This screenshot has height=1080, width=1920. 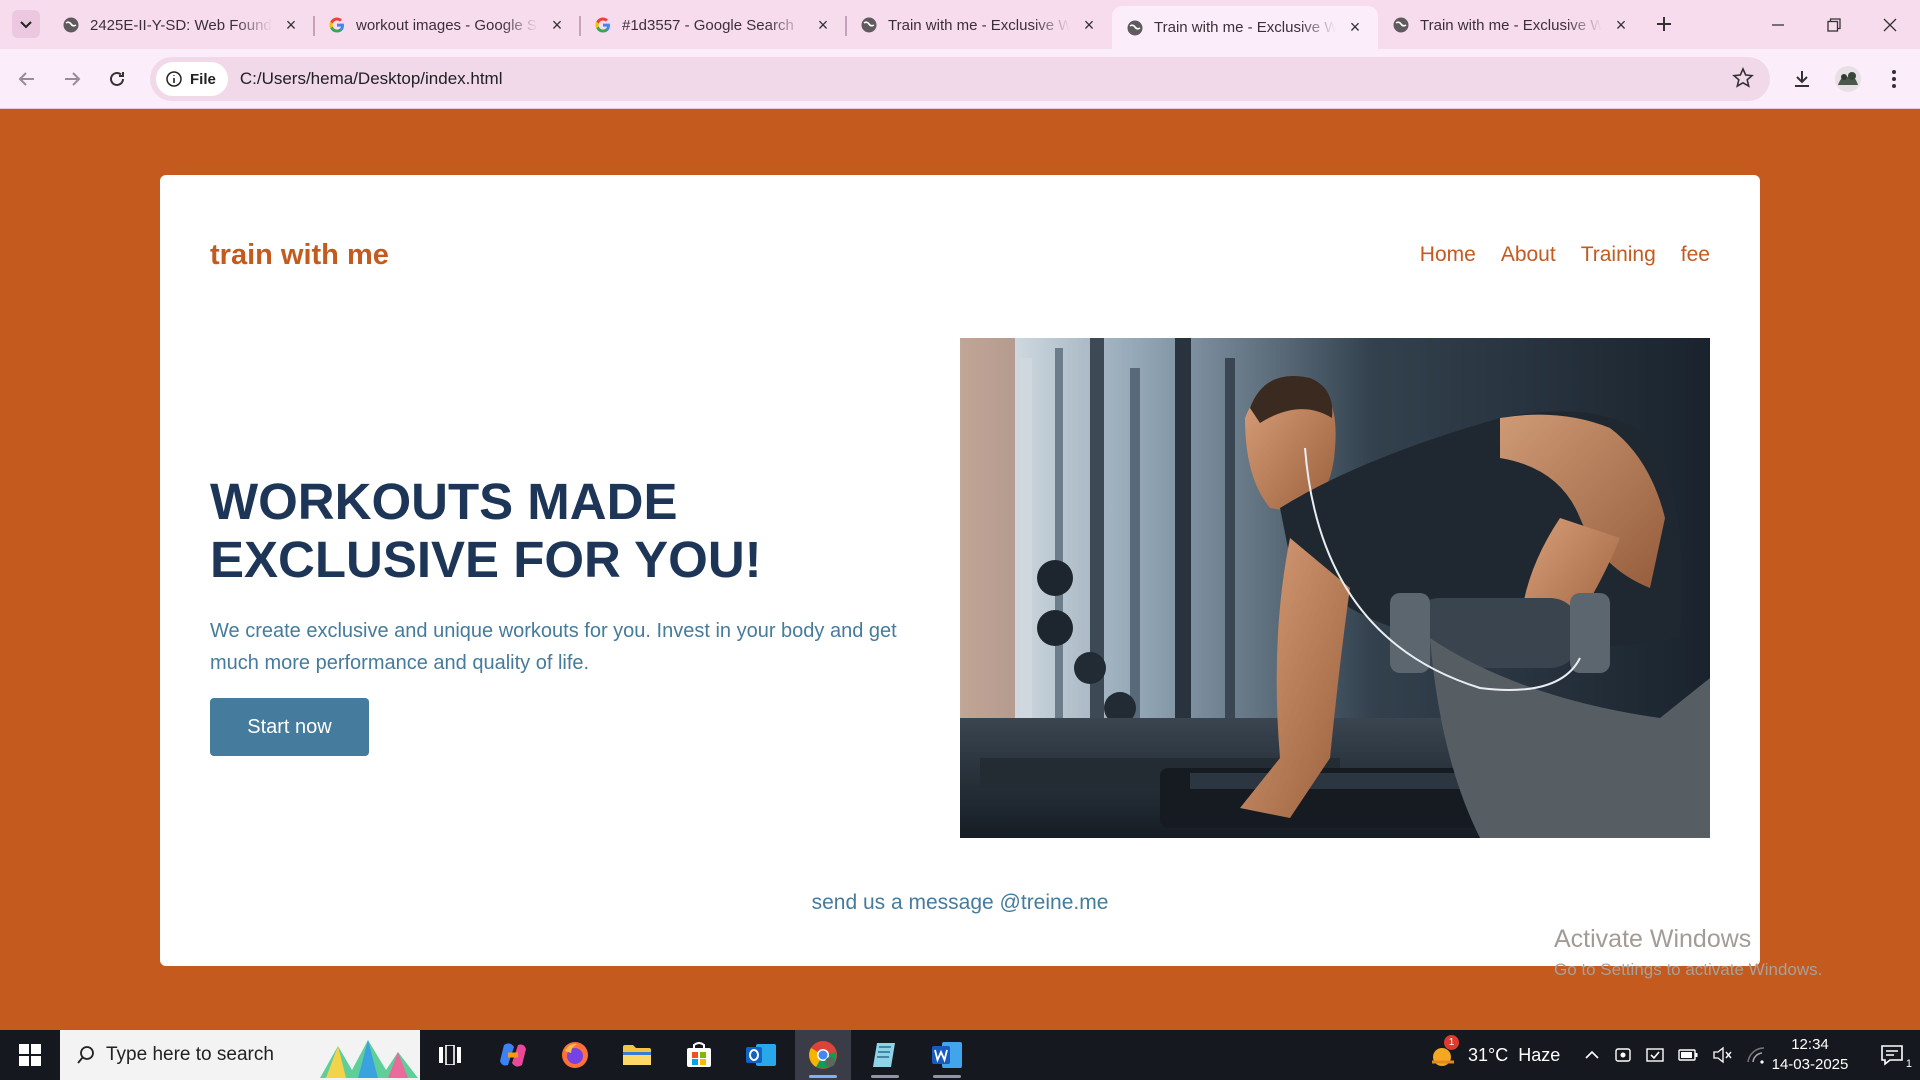 I want to click on notepad-icon, so click(x=884, y=1055).